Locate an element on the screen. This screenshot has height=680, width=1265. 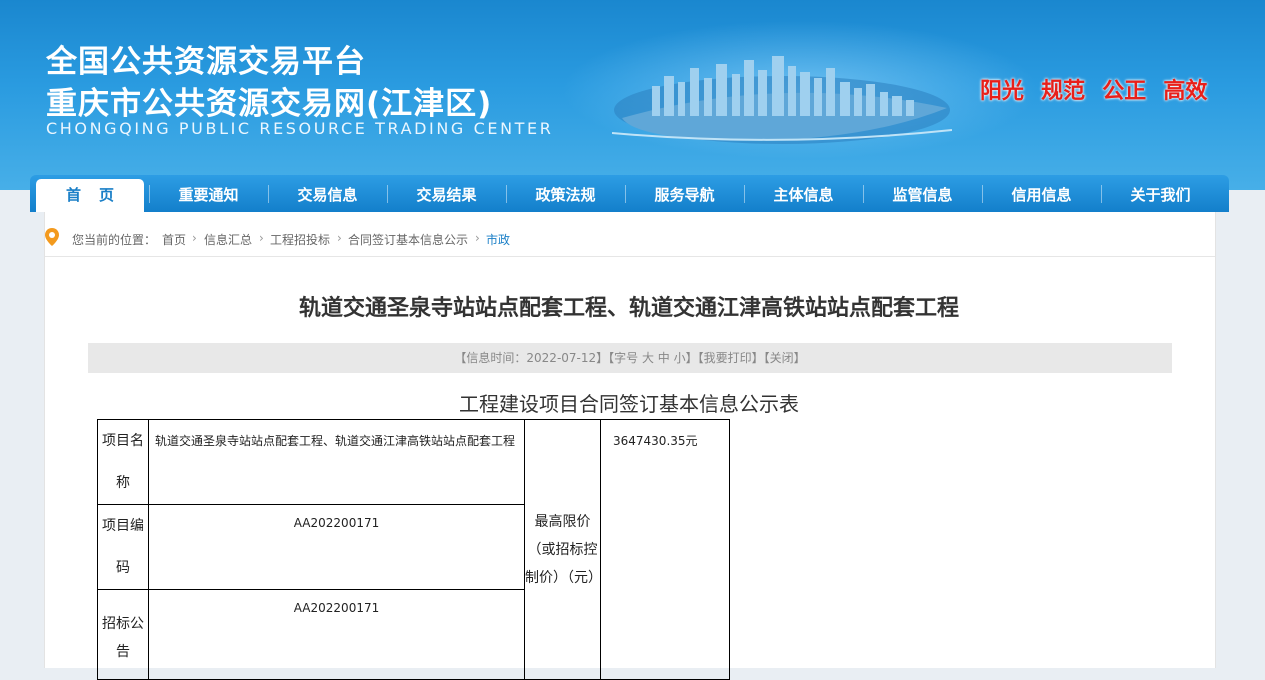
nav-item-entity-info: 主体信息 is located at coordinates (803, 193).